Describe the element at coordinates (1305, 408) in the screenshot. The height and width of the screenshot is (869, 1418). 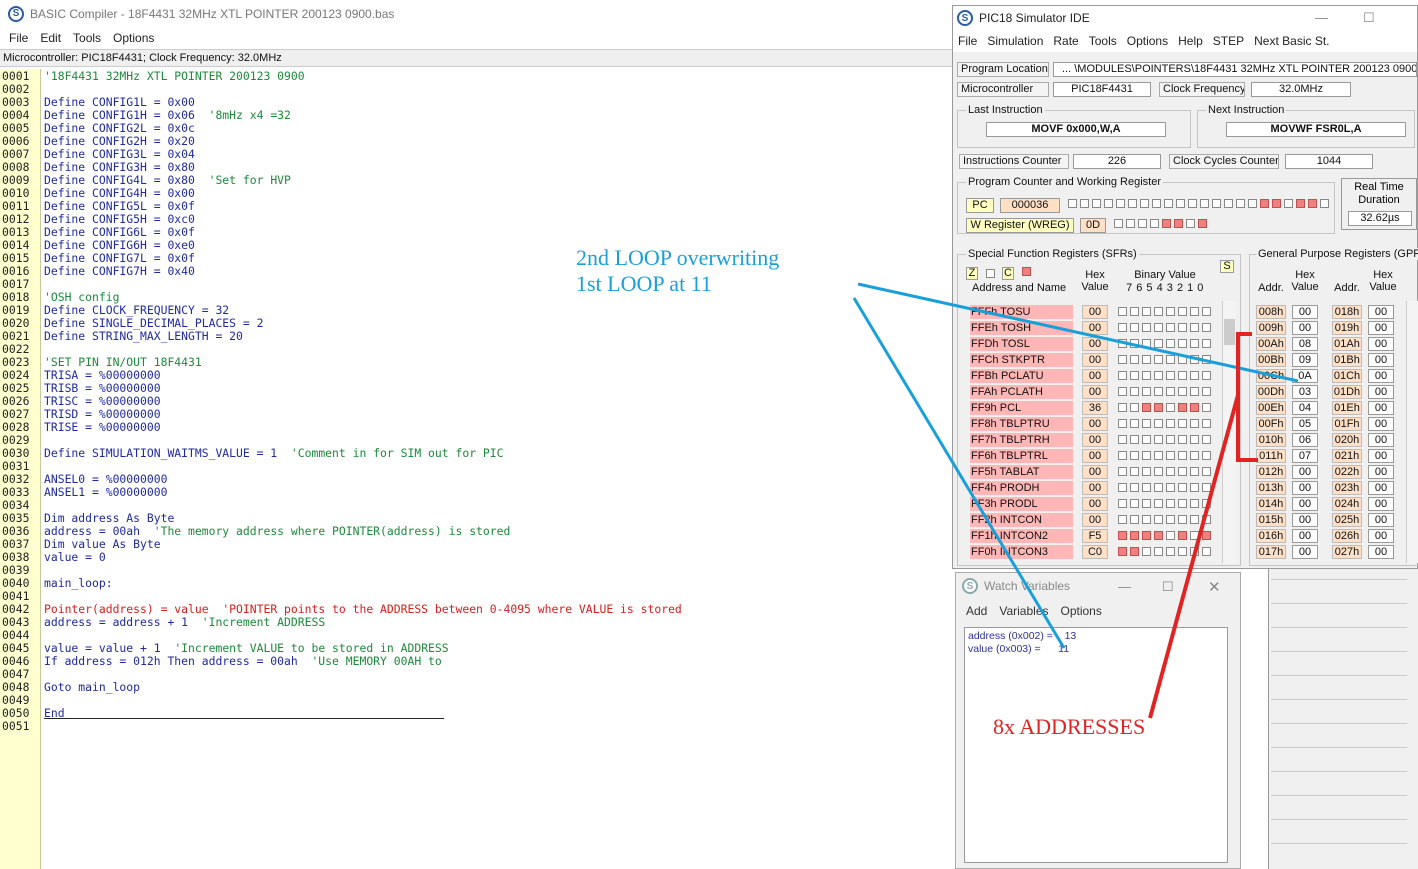
I see `gpr-value: 04` at that location.